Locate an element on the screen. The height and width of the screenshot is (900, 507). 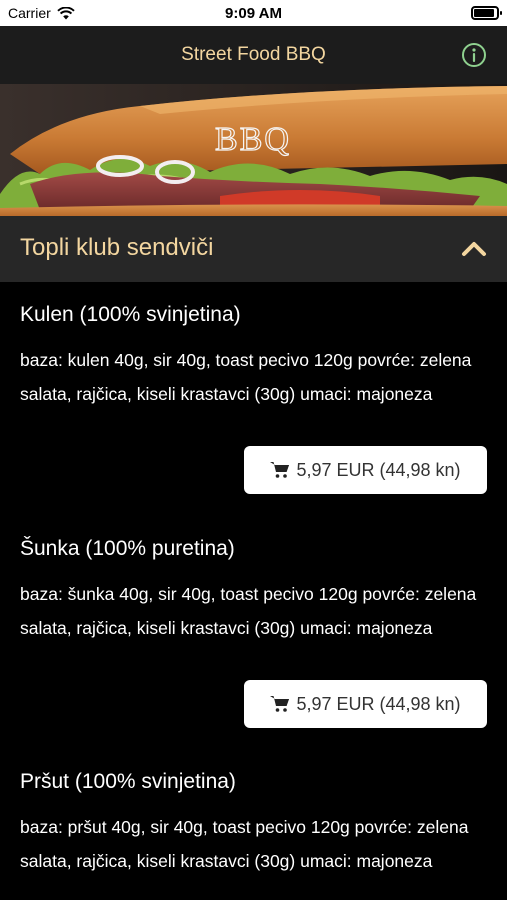
section-title: Topli klub sendviči is located at coordinates (117, 247).